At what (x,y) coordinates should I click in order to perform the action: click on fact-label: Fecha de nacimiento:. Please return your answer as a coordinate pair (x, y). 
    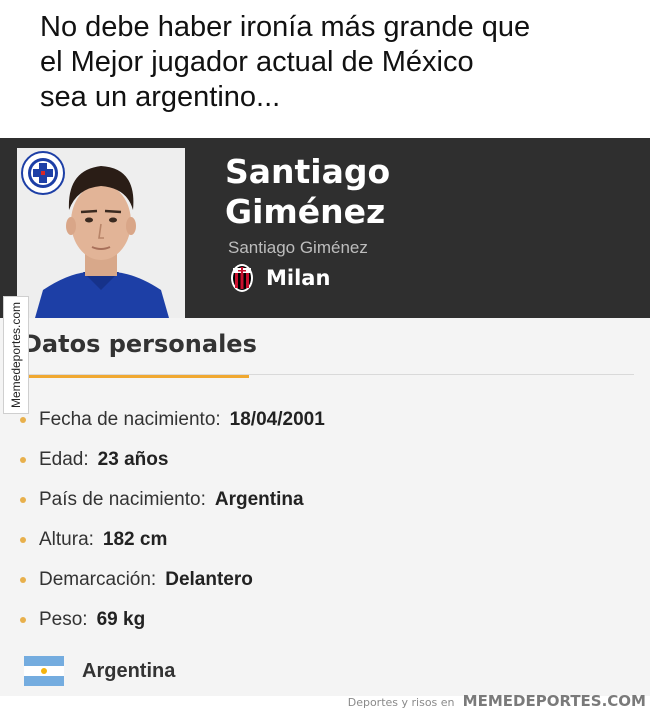
    Looking at the image, I should click on (130, 419).